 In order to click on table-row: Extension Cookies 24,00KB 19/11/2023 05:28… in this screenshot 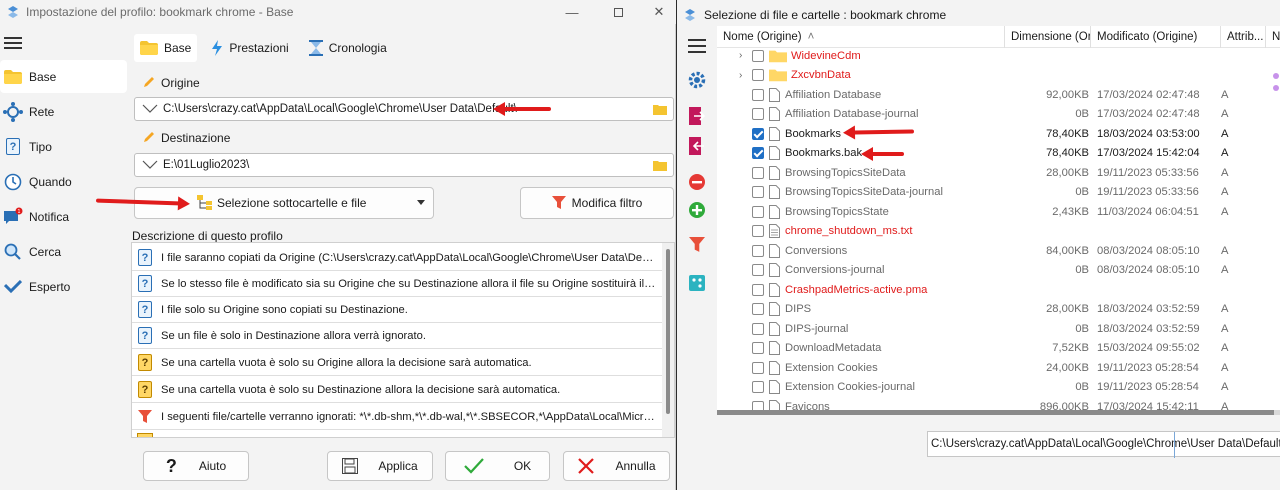, I will do `click(998, 368)`.